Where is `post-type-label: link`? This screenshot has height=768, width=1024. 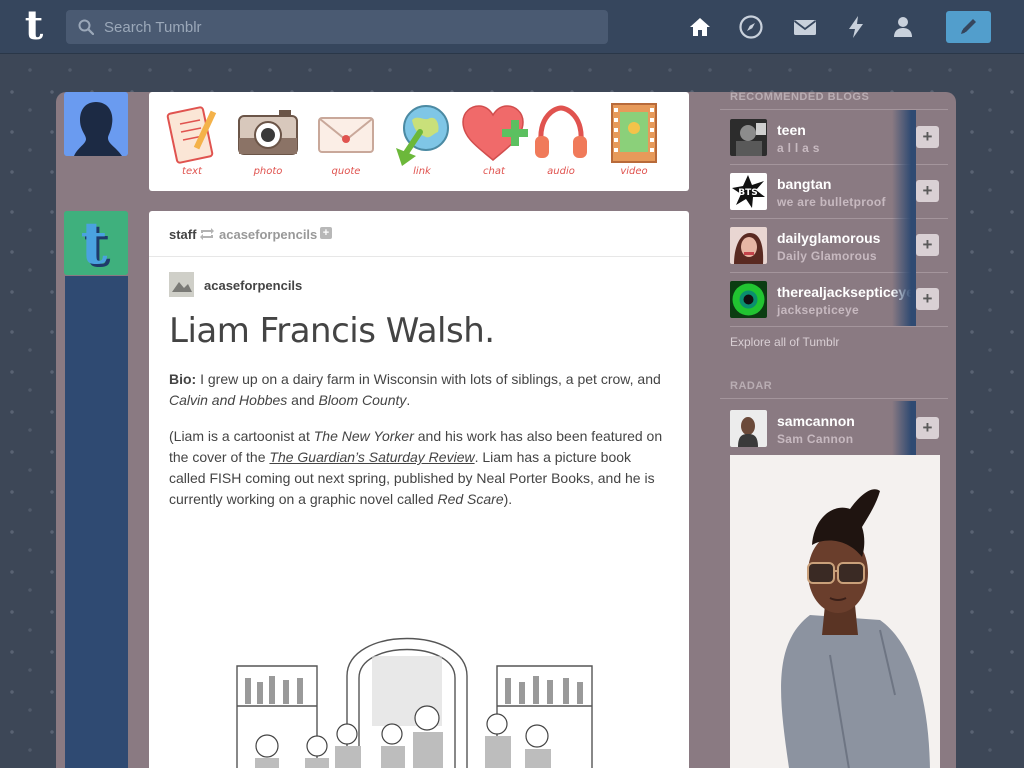 post-type-label: link is located at coordinates (422, 171).